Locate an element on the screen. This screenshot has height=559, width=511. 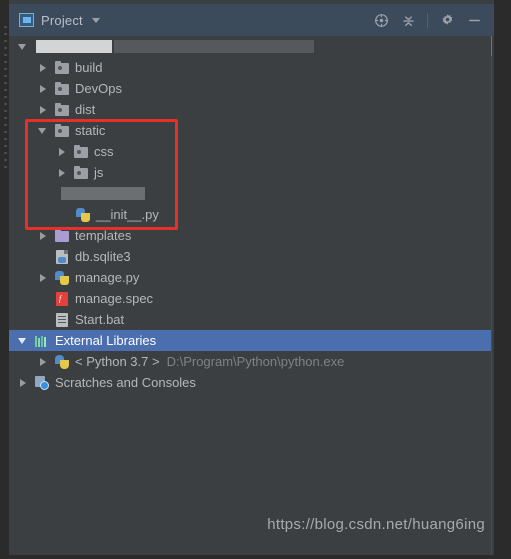
tool-window-actions is located at coordinates (430, 20).